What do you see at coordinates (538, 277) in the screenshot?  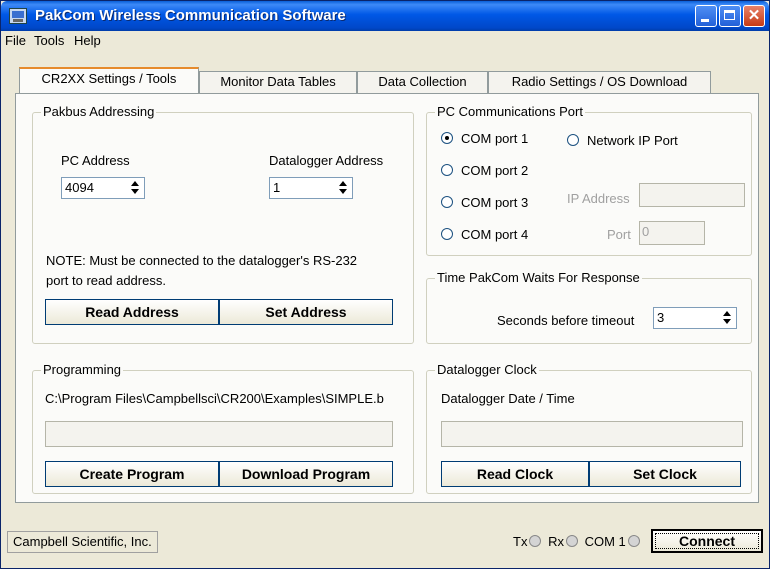 I see `timeout-legend: Time PakCom Waits For Response` at bounding box center [538, 277].